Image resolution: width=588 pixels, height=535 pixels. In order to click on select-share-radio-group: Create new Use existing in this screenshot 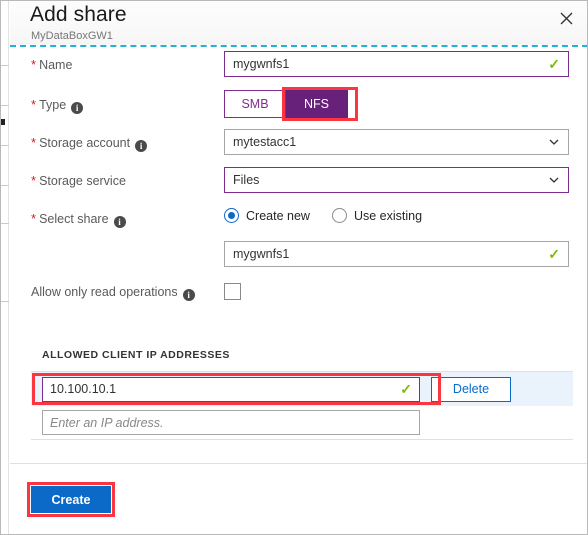, I will do `click(323, 215)`.